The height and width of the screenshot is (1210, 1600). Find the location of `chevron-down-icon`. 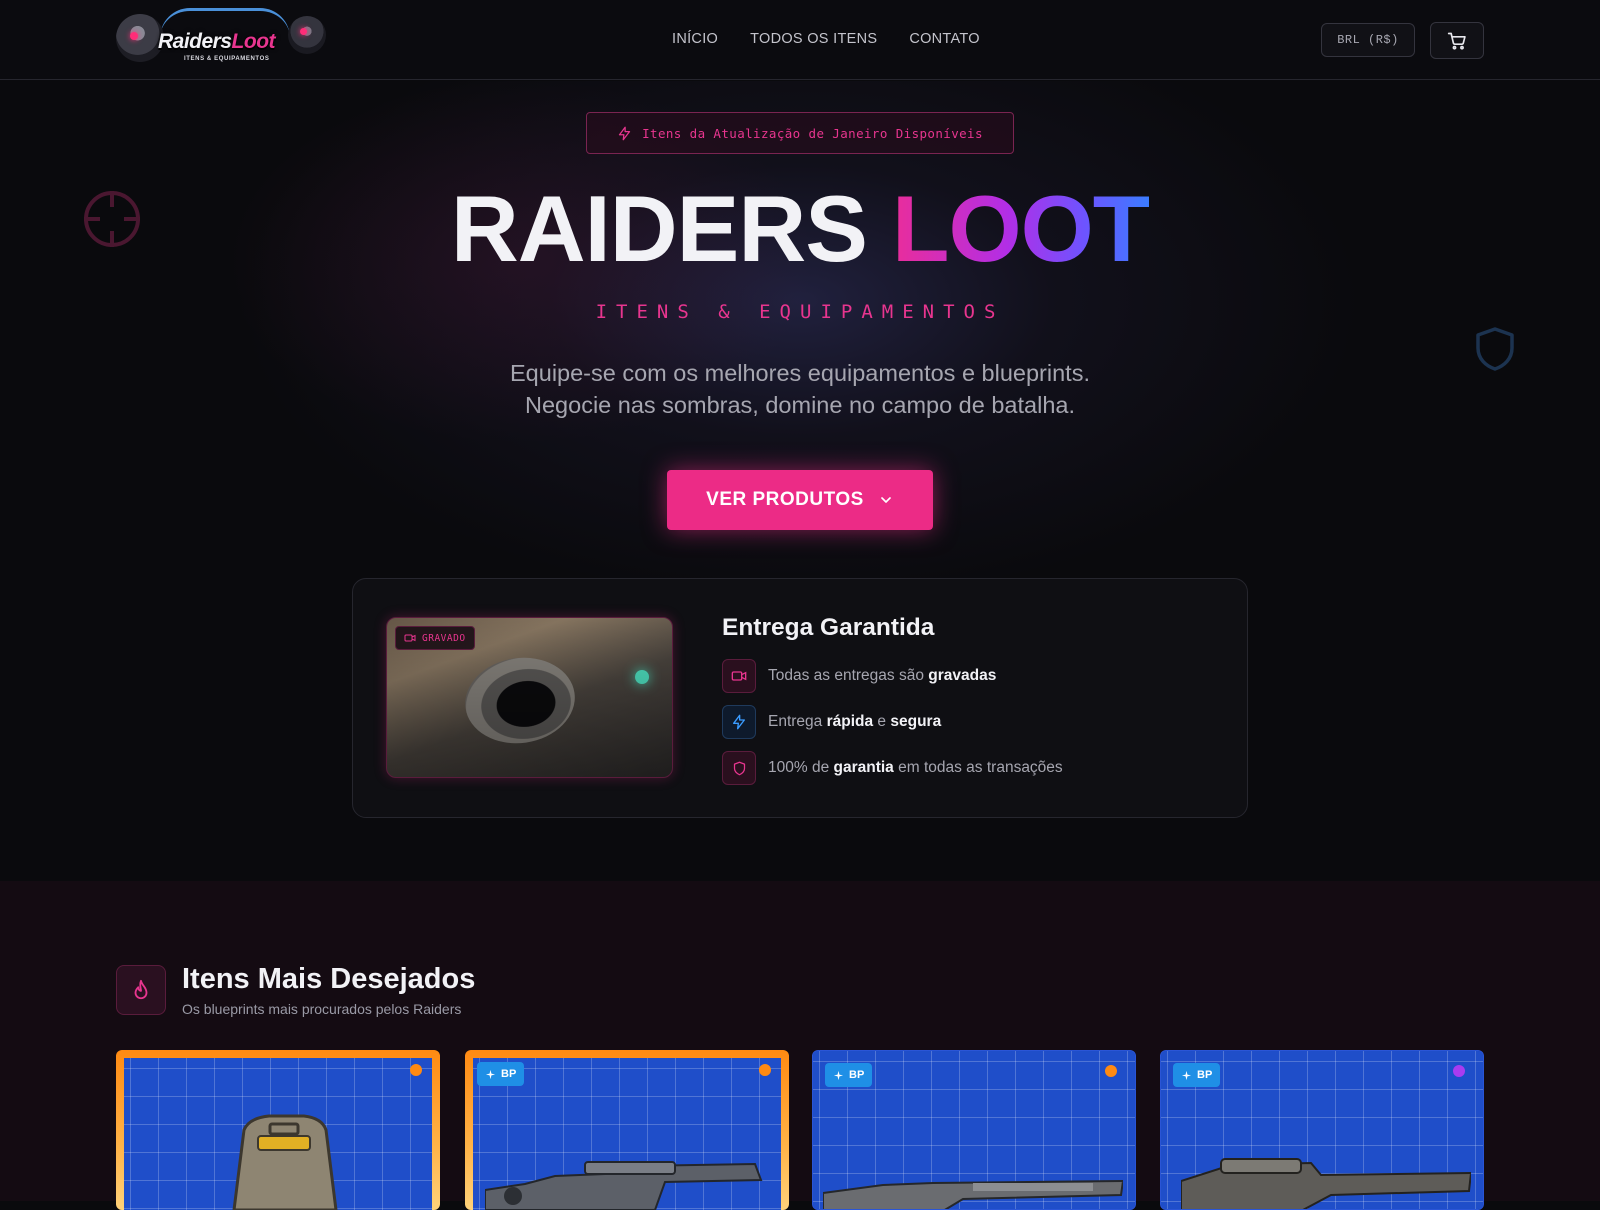

chevron-down-icon is located at coordinates (886, 500).